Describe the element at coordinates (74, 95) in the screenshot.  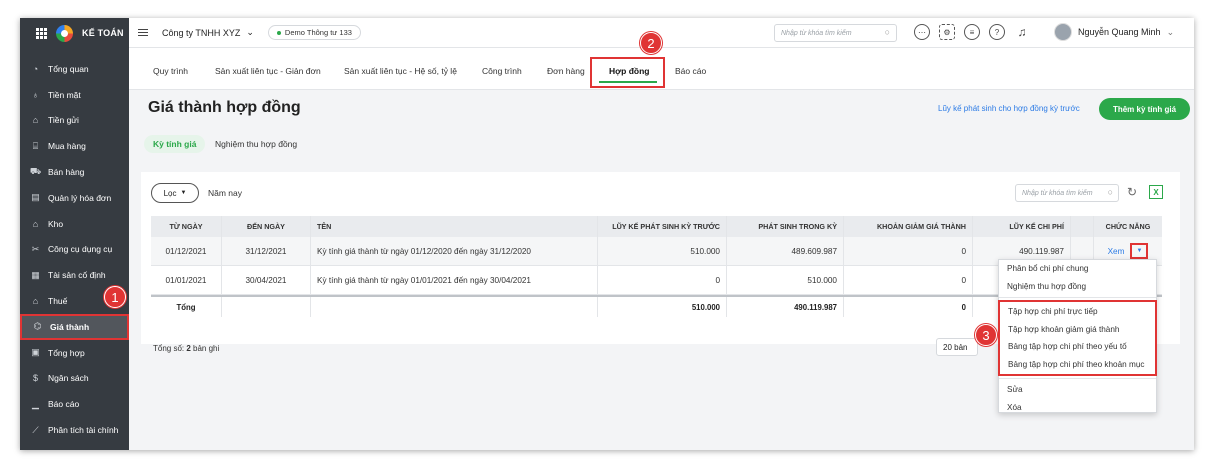
I see `sidebar-item: ♁ Tiền mặt` at that location.